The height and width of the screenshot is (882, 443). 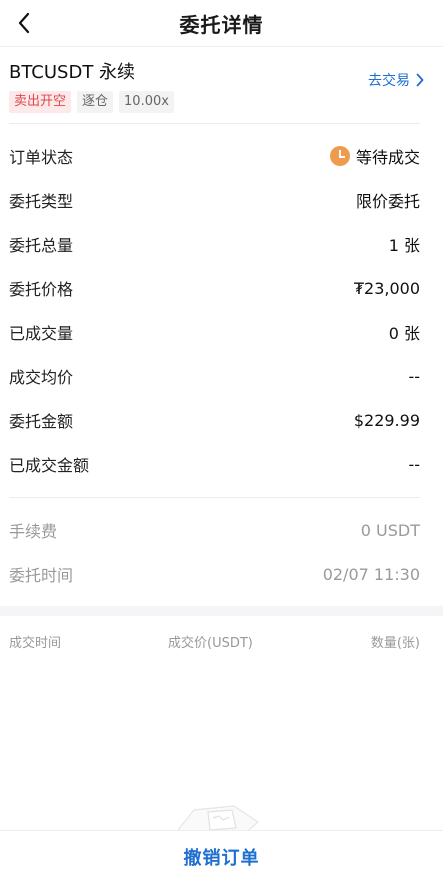 I want to click on detail-value: ₮23,000, so click(x=386, y=288).